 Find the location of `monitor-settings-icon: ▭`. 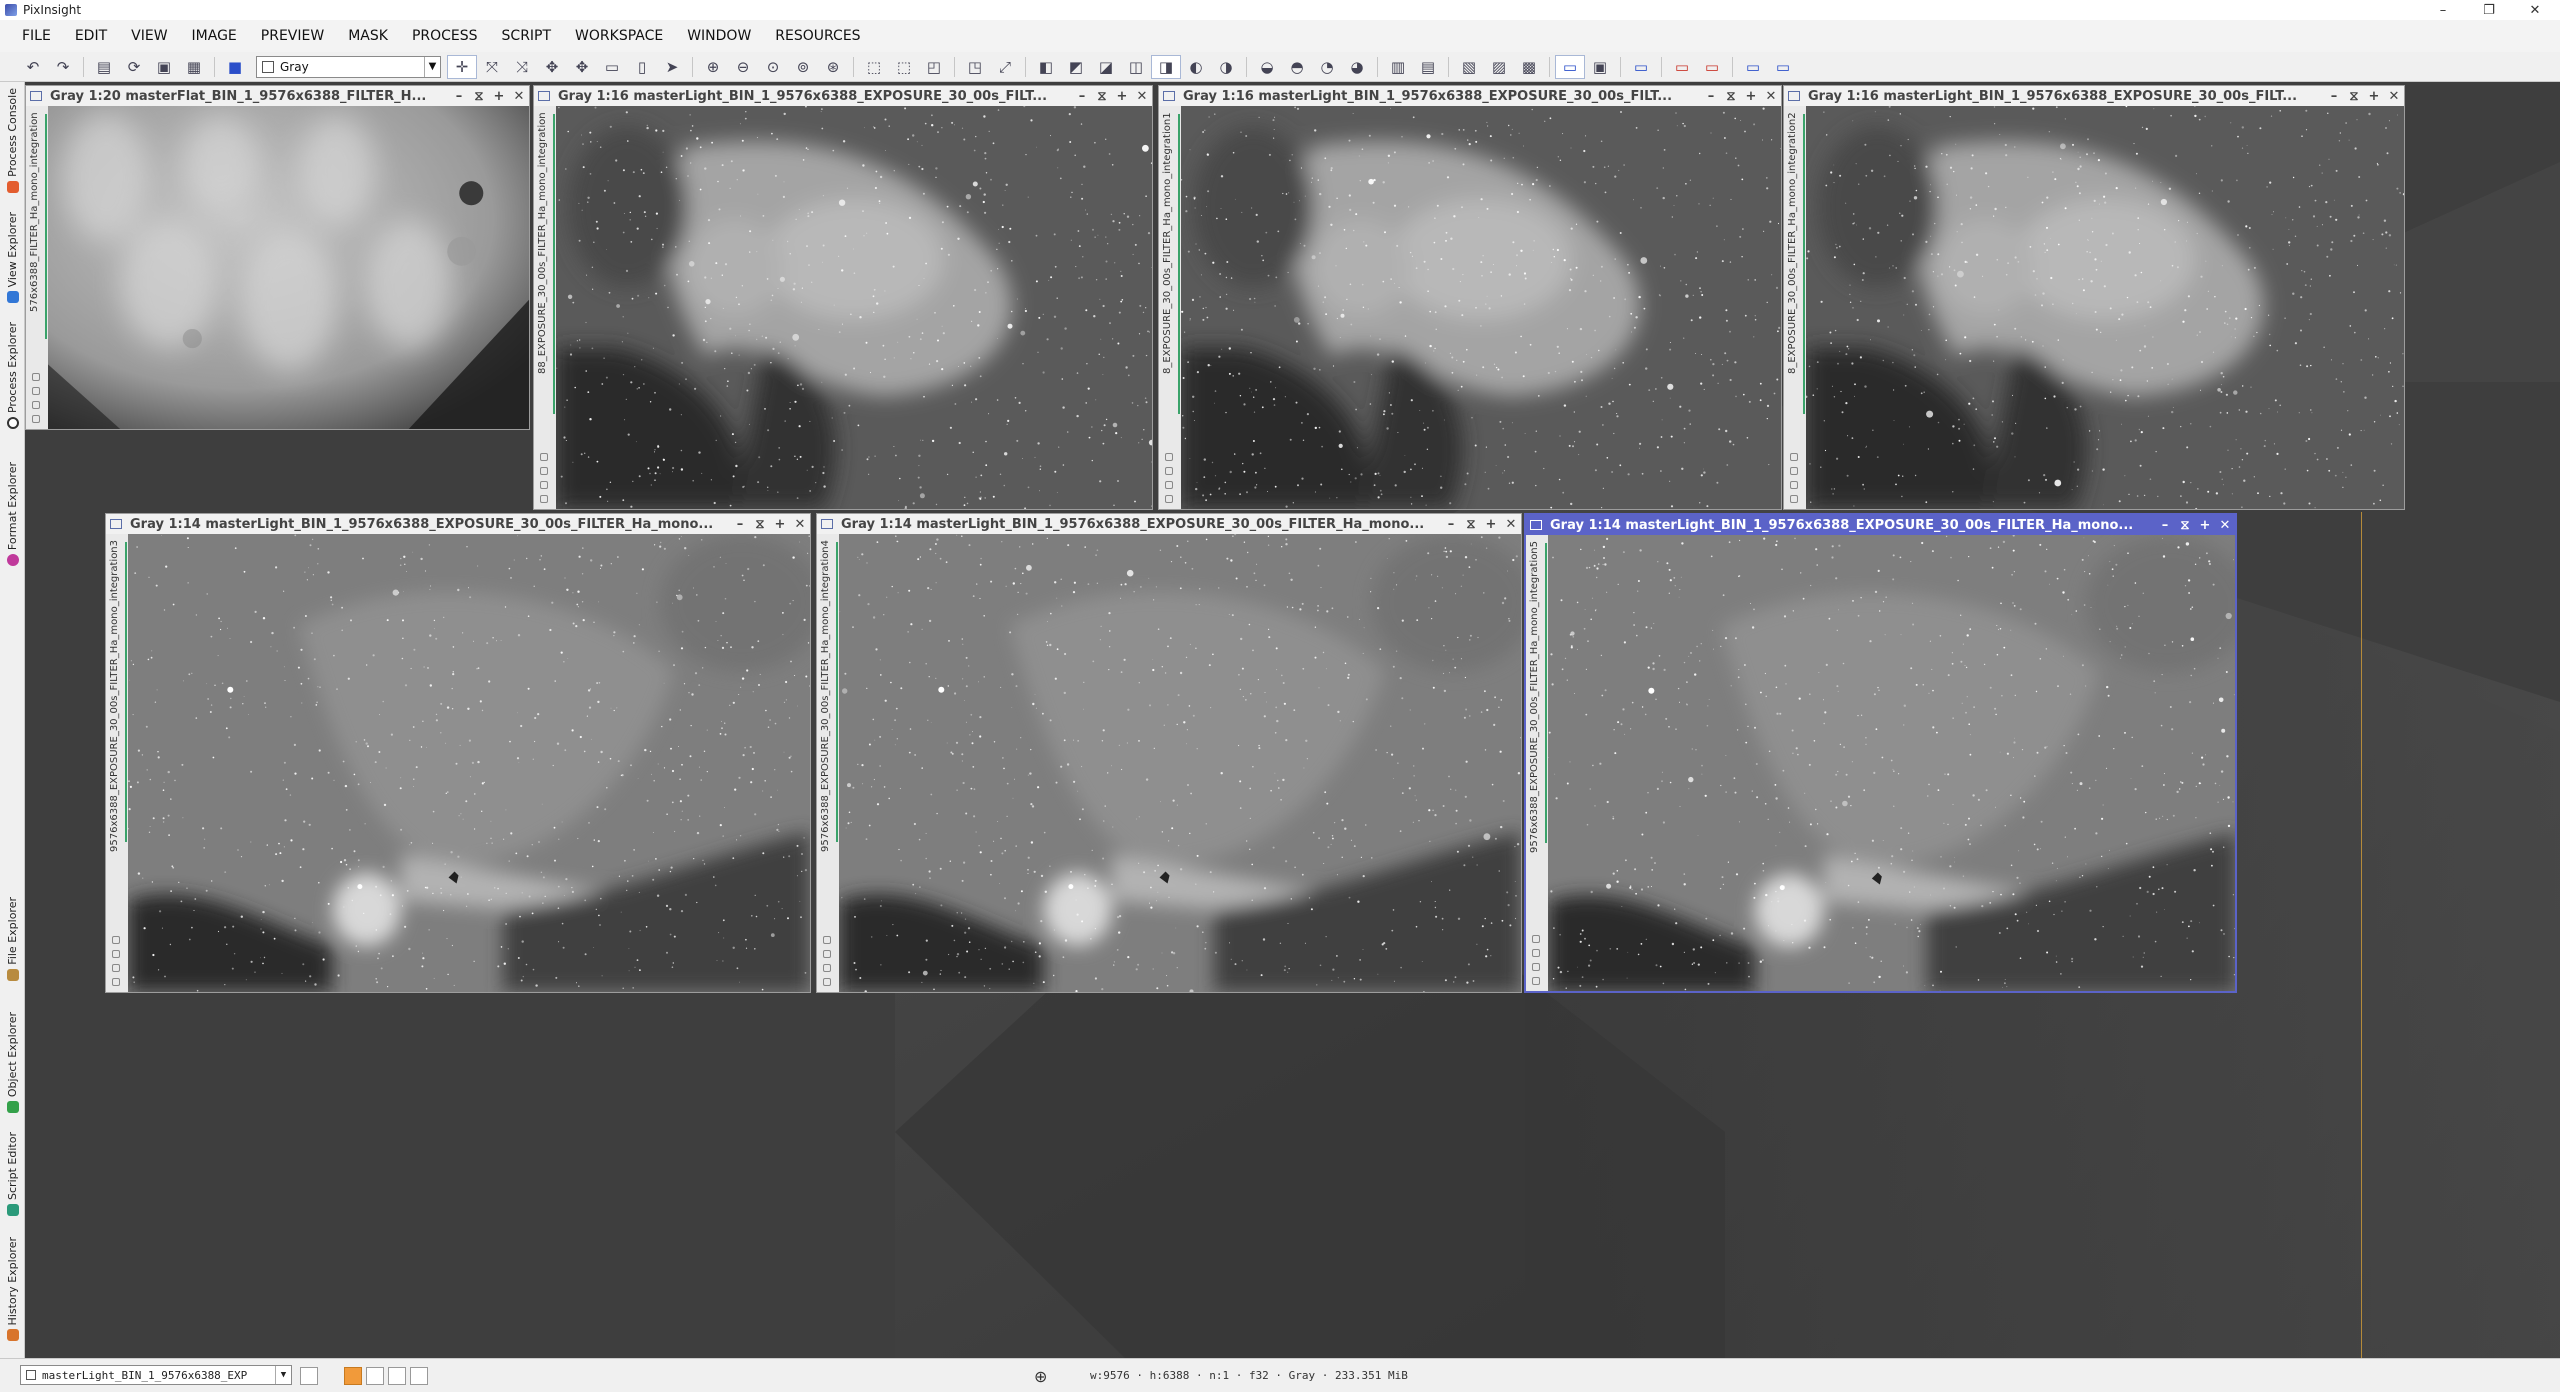

monitor-settings-icon: ▭ is located at coordinates (1783, 67).